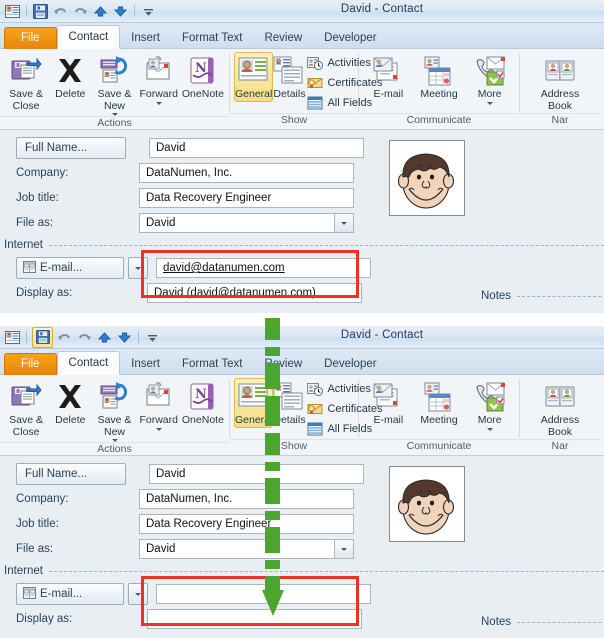  Describe the element at coordinates (382, 335) in the screenshot. I see `window-title-text-2: David - Contact` at that location.